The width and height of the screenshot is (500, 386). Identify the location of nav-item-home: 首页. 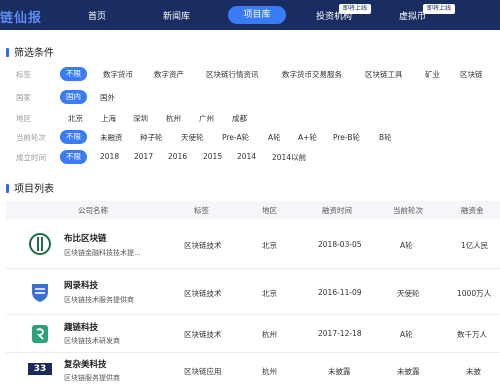
(97, 15).